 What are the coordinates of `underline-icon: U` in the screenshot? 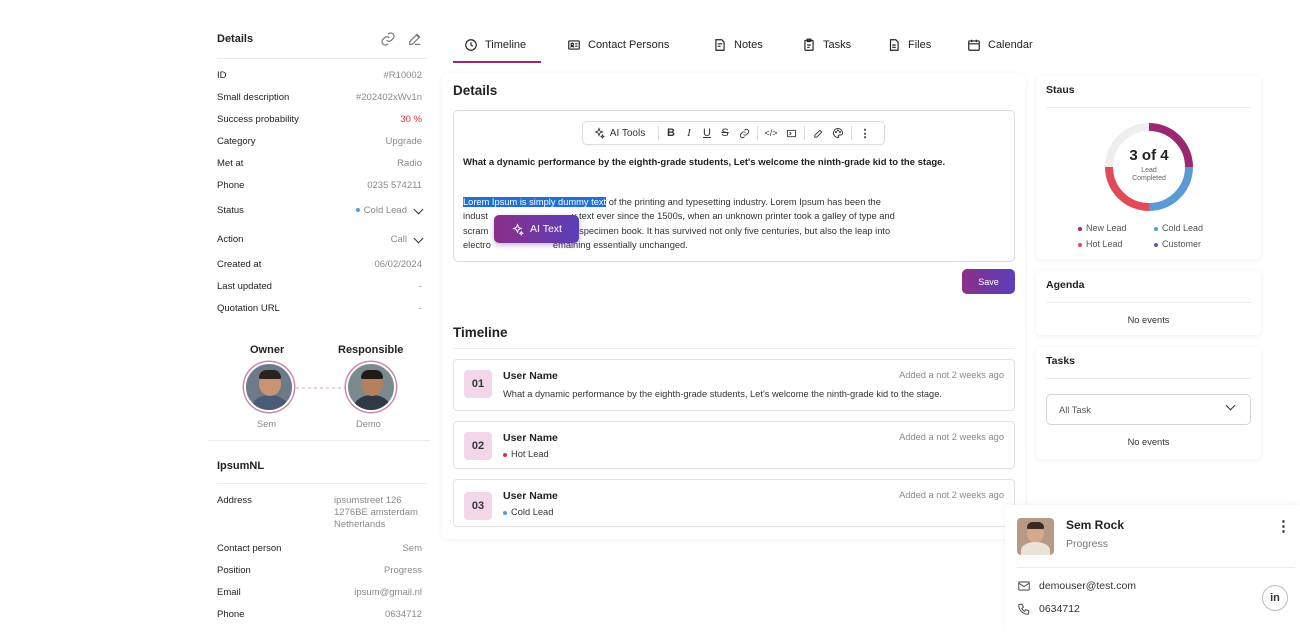 It's located at (707, 133).